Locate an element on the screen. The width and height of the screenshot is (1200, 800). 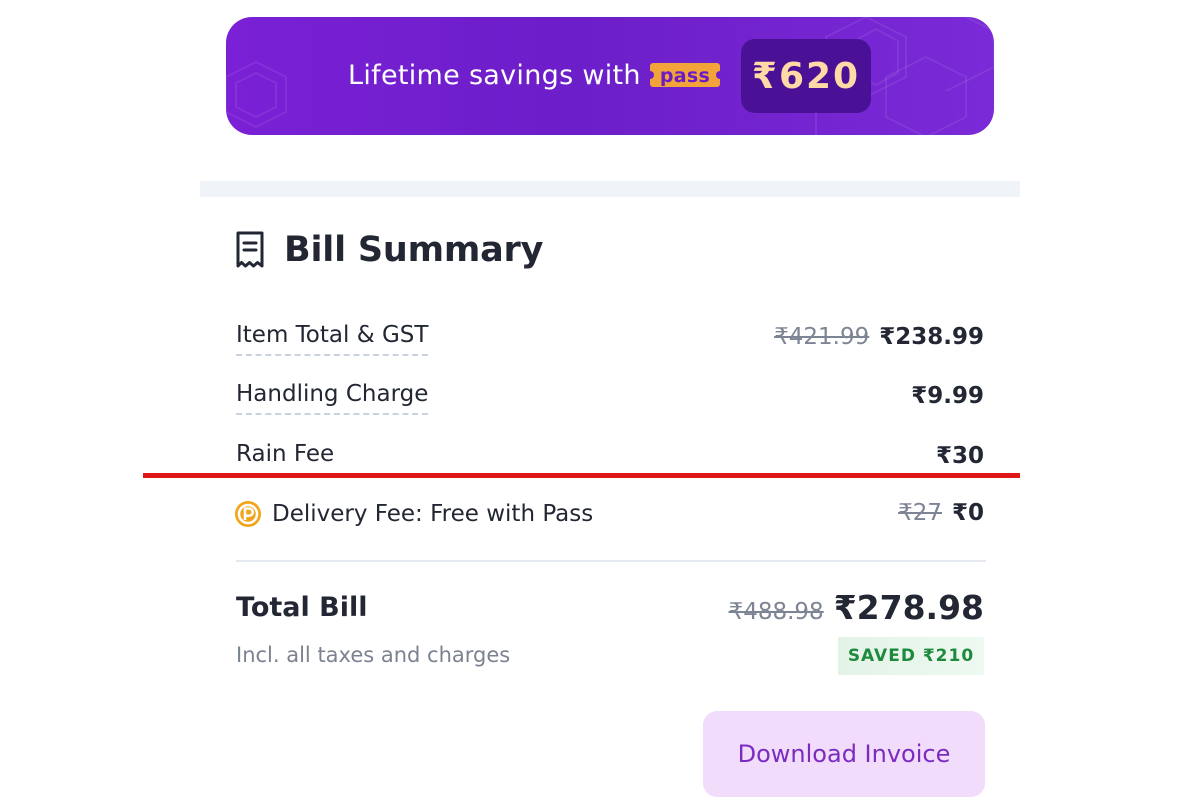
rain-fee-value: ₹30 is located at coordinates (960, 456).